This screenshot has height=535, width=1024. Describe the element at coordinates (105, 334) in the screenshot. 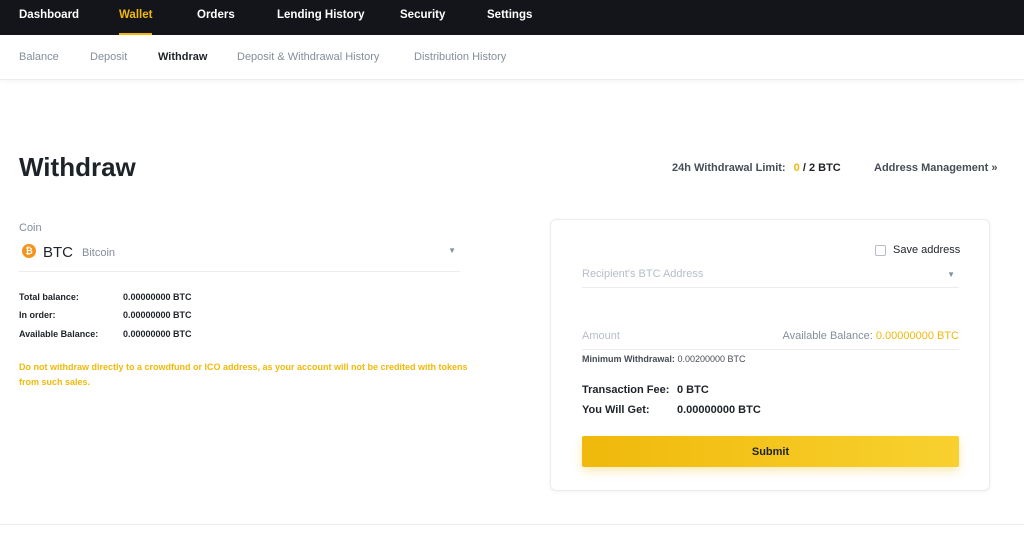

I see `available-balance-row: Available Balance: 0.00000000 BTC` at that location.